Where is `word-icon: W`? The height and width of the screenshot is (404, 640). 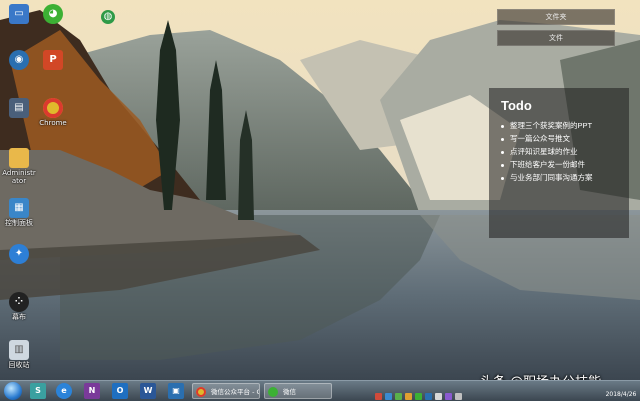
word-icon: W is located at coordinates (148, 391).